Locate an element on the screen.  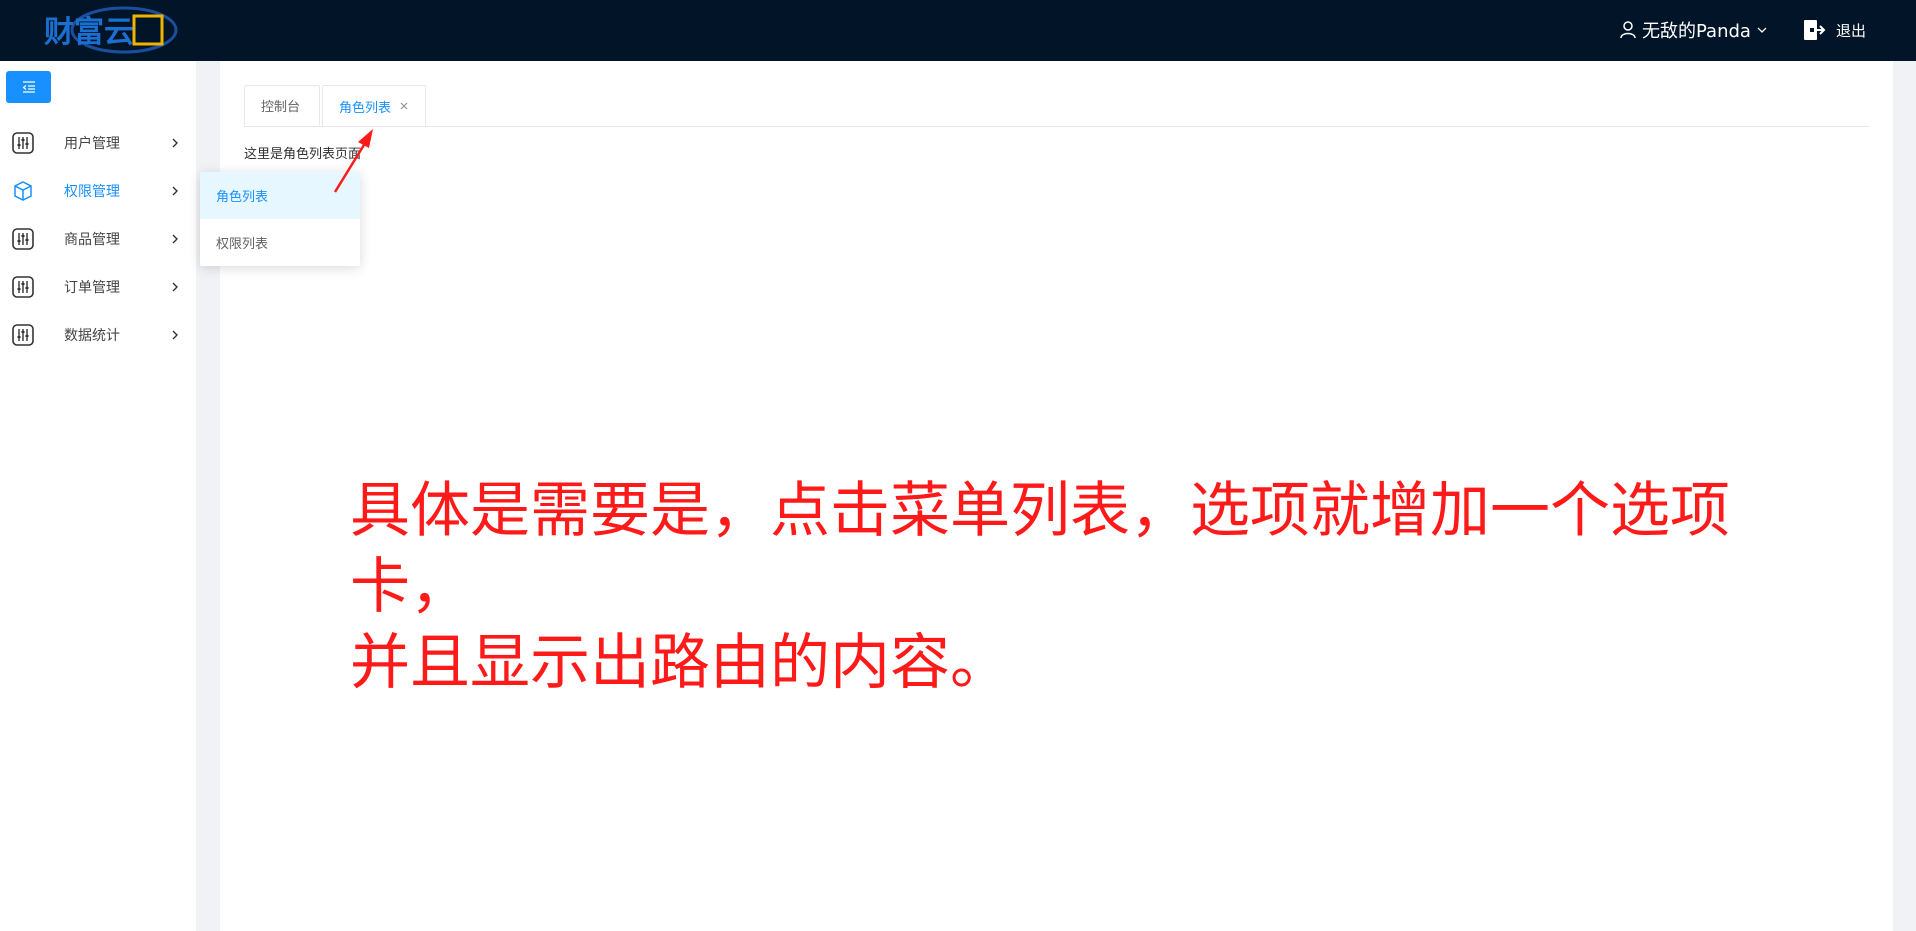
page-body-text: 这里是角色列表页面 is located at coordinates (303, 154).